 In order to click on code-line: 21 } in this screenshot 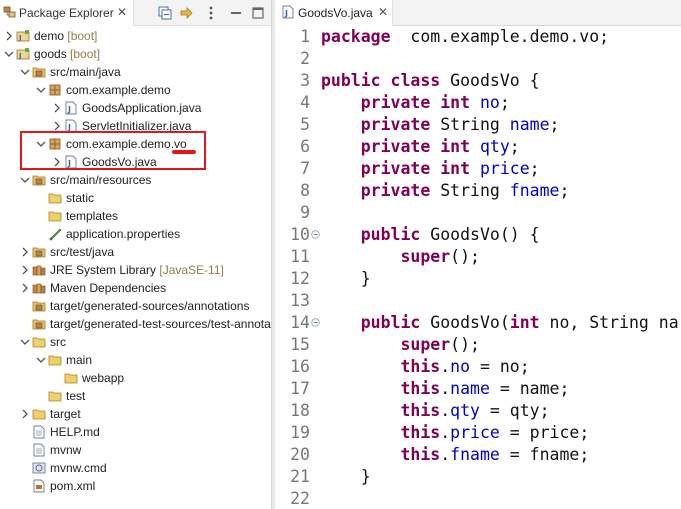, I will do `click(478, 477)`.